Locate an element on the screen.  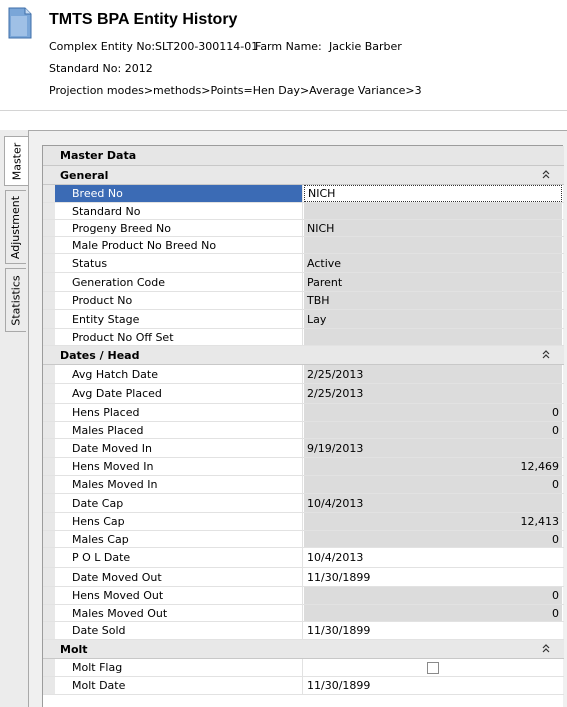
standard-no-label: Standard No: 2012 is located at coordinates (101, 68).